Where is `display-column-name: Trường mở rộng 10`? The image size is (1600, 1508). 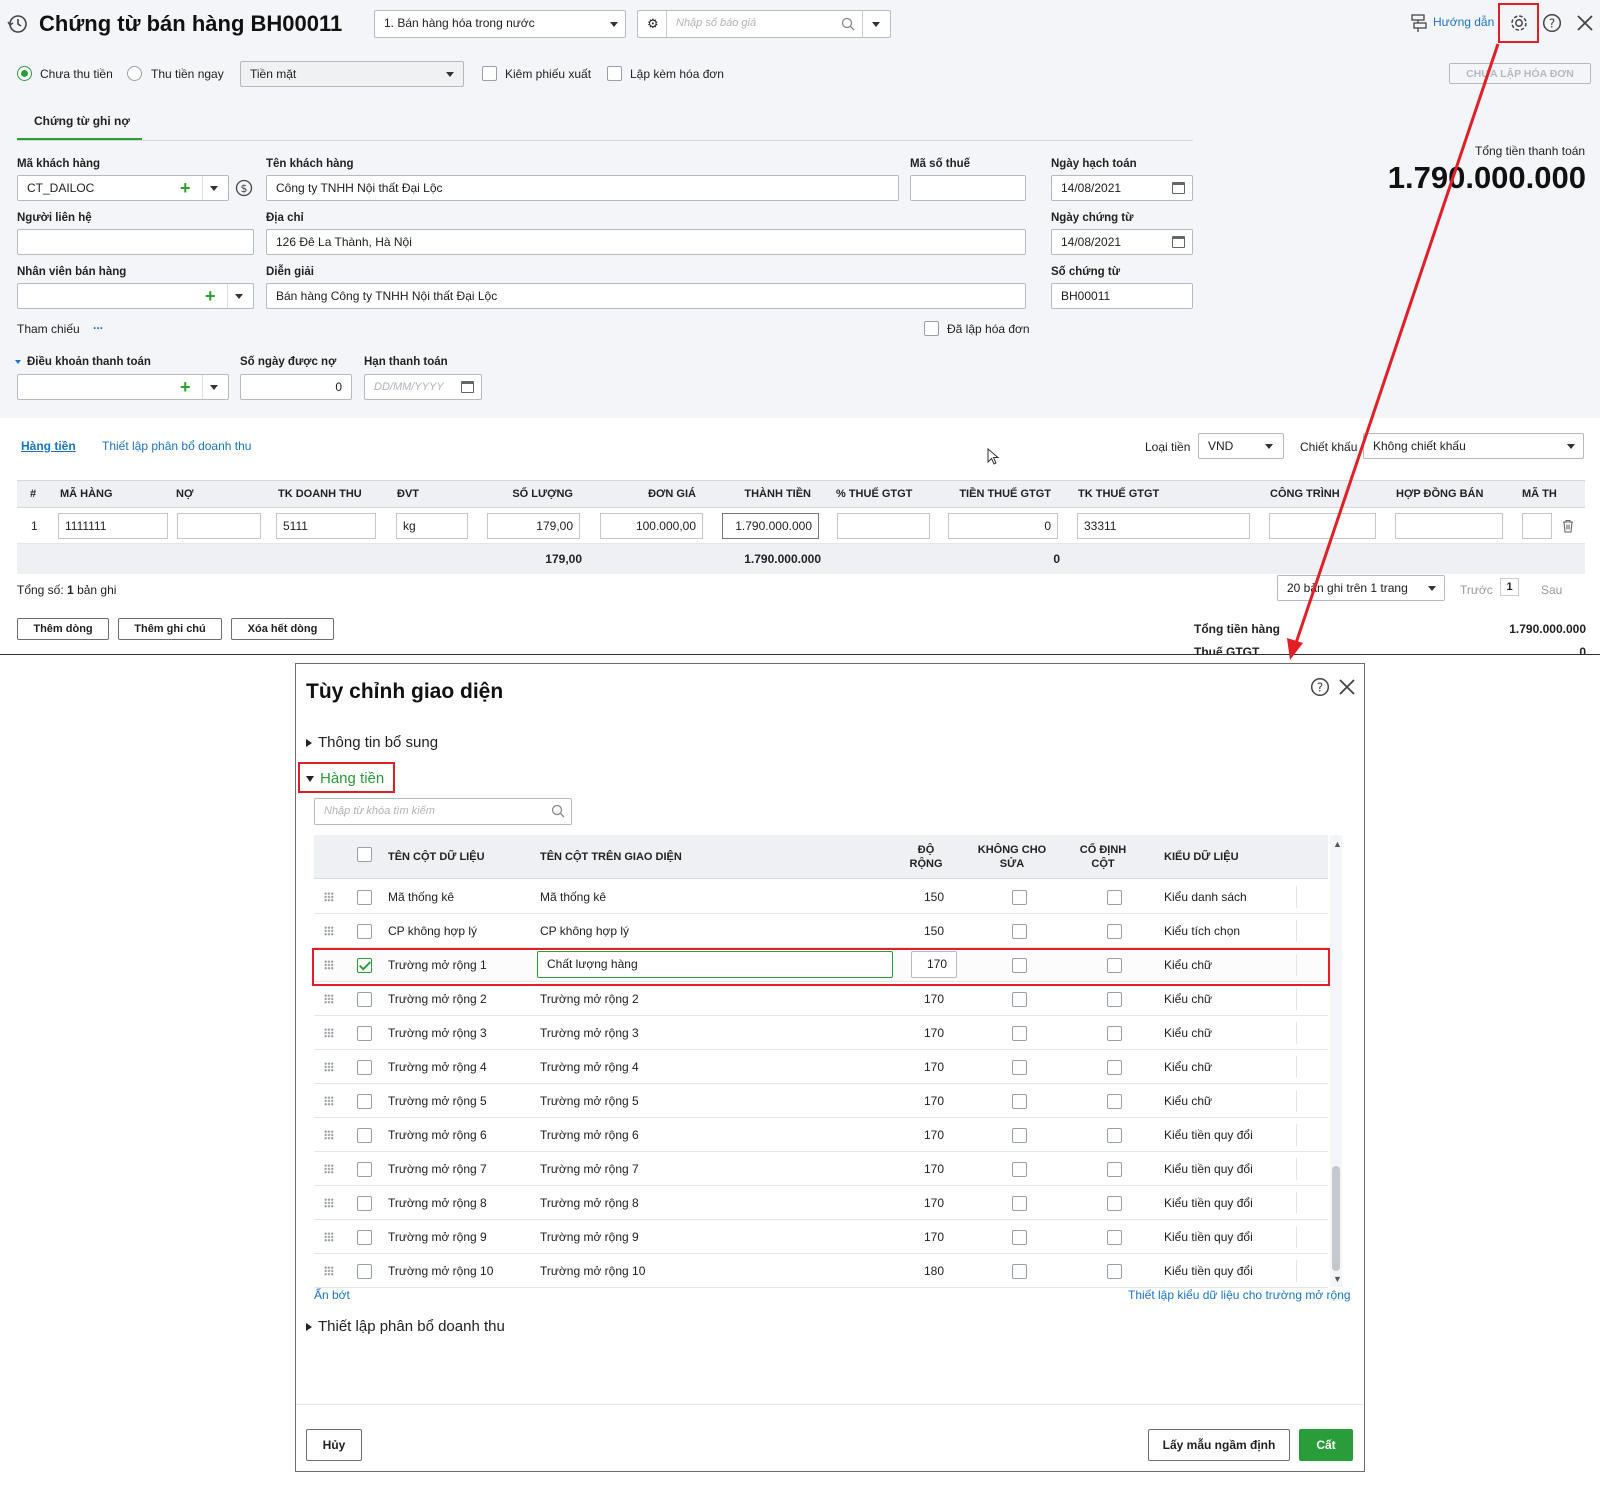 display-column-name: Trường mở rộng 10 is located at coordinates (592, 1271).